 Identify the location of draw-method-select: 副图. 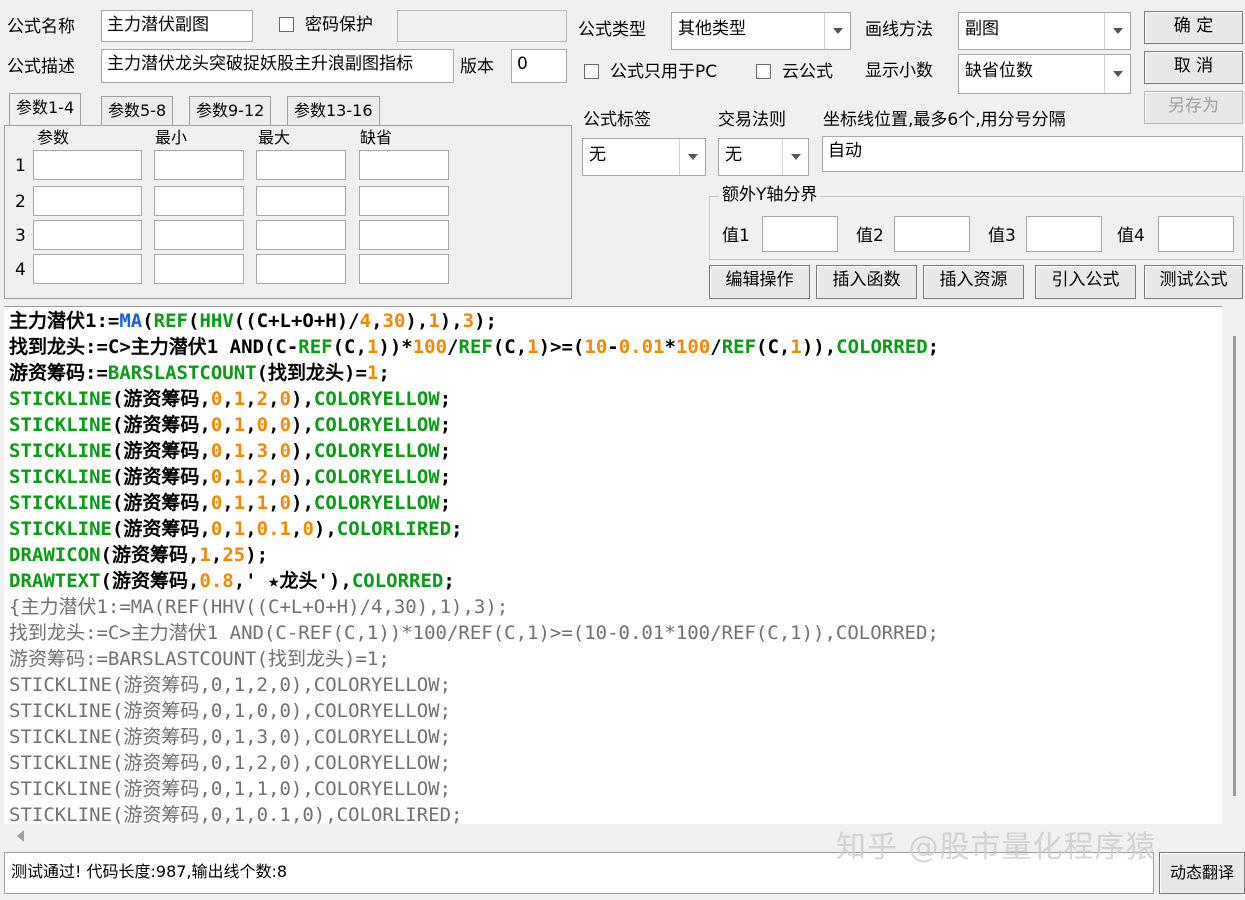
(1044, 31).